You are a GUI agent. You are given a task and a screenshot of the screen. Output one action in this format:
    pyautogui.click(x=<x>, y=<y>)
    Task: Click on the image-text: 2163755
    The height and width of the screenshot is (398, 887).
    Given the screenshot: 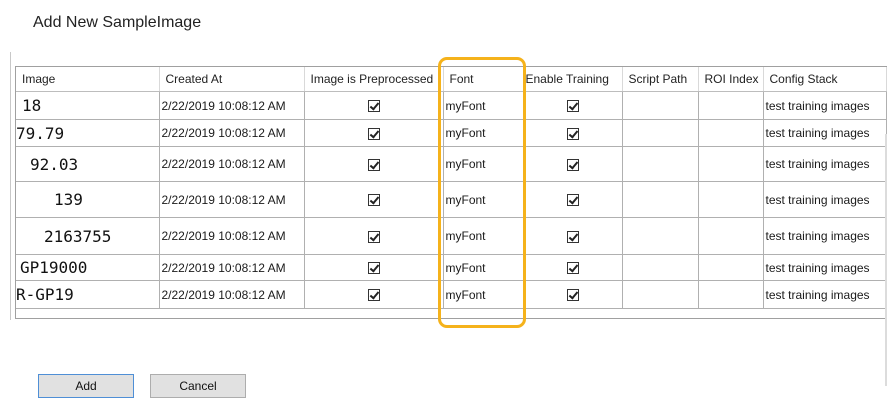 What is the action you would take?
    pyautogui.click(x=78, y=236)
    